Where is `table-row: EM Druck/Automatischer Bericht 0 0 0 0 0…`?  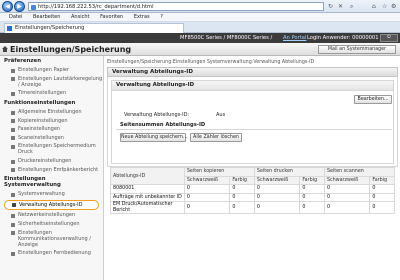 table-row: EM Druck/Automatischer Bericht 0 0 0 0 0… is located at coordinates (252, 207).